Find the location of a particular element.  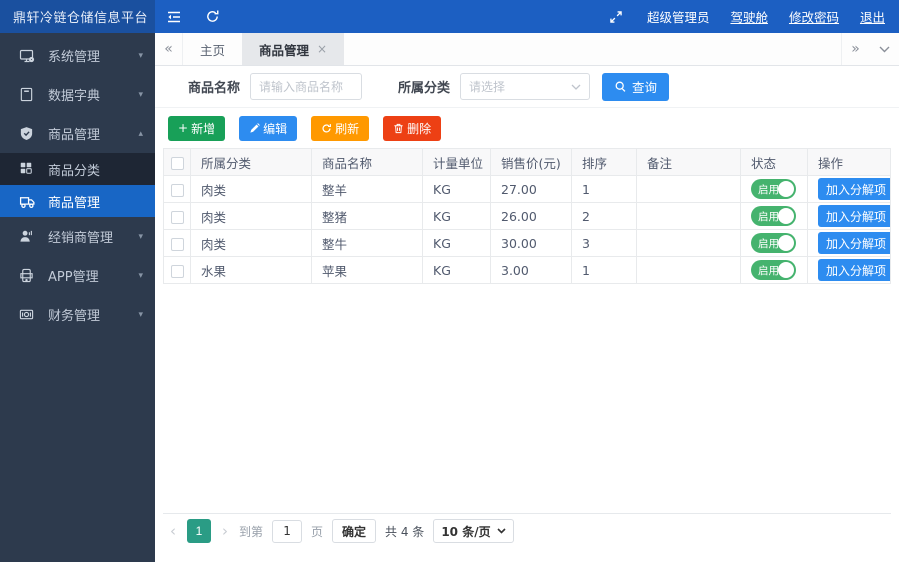

toolbar: + 新增 编辑 刷新 删除 is located at coordinates (527, 128).